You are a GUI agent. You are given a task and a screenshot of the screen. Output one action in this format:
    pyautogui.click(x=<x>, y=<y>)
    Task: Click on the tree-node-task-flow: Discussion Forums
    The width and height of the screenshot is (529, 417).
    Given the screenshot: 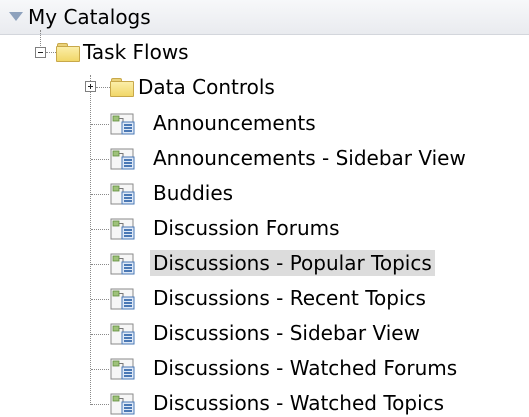 What is the action you would take?
    pyautogui.click(x=246, y=228)
    